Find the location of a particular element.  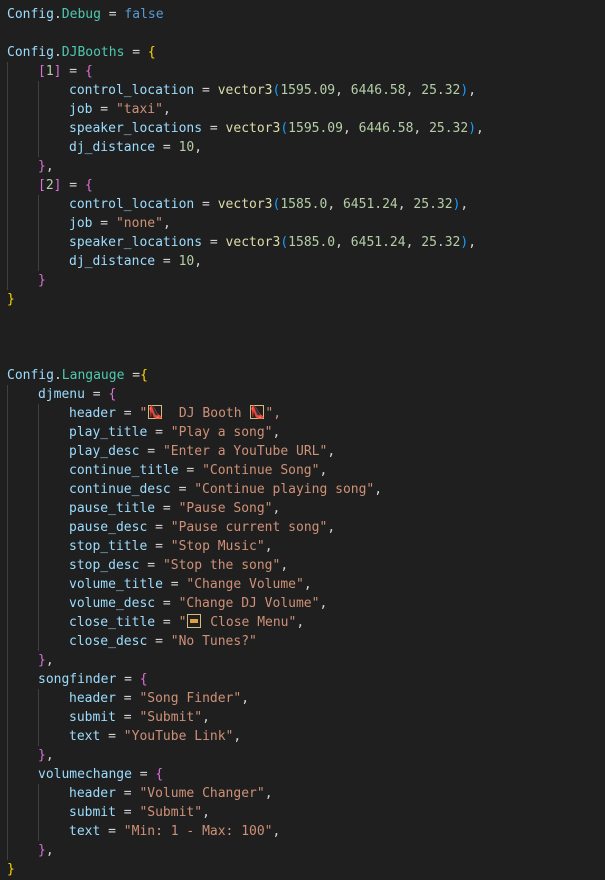

token: submit is located at coordinates (92, 717).